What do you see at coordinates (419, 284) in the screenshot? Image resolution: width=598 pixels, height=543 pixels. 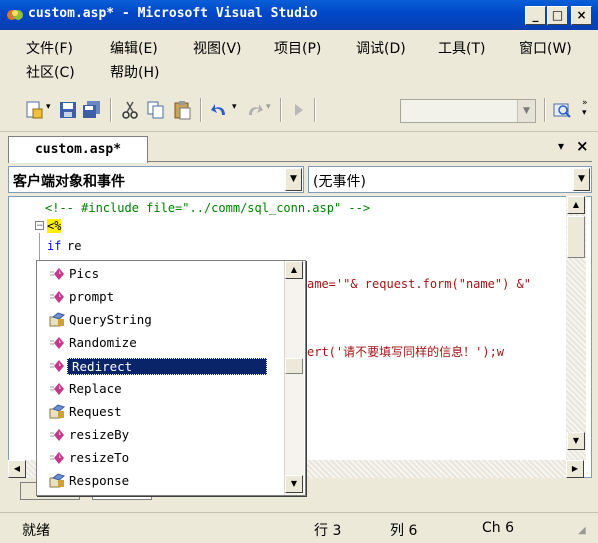 I see `code-line-request: ame='"& request.form("name") &"` at bounding box center [419, 284].